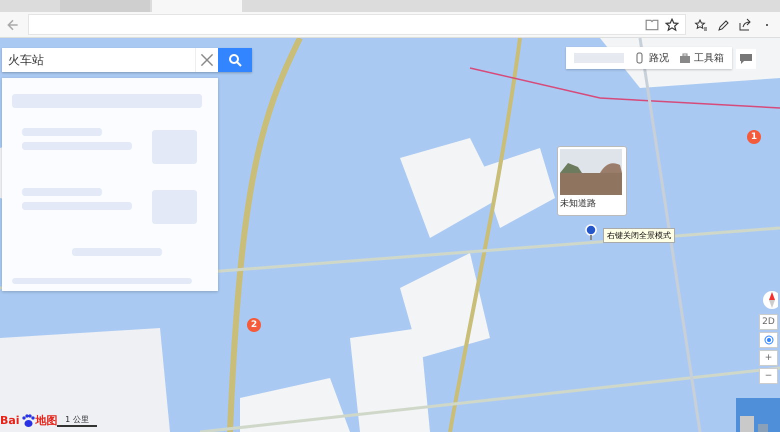 The image size is (780, 432). I want to click on pen-icon, so click(723, 25).